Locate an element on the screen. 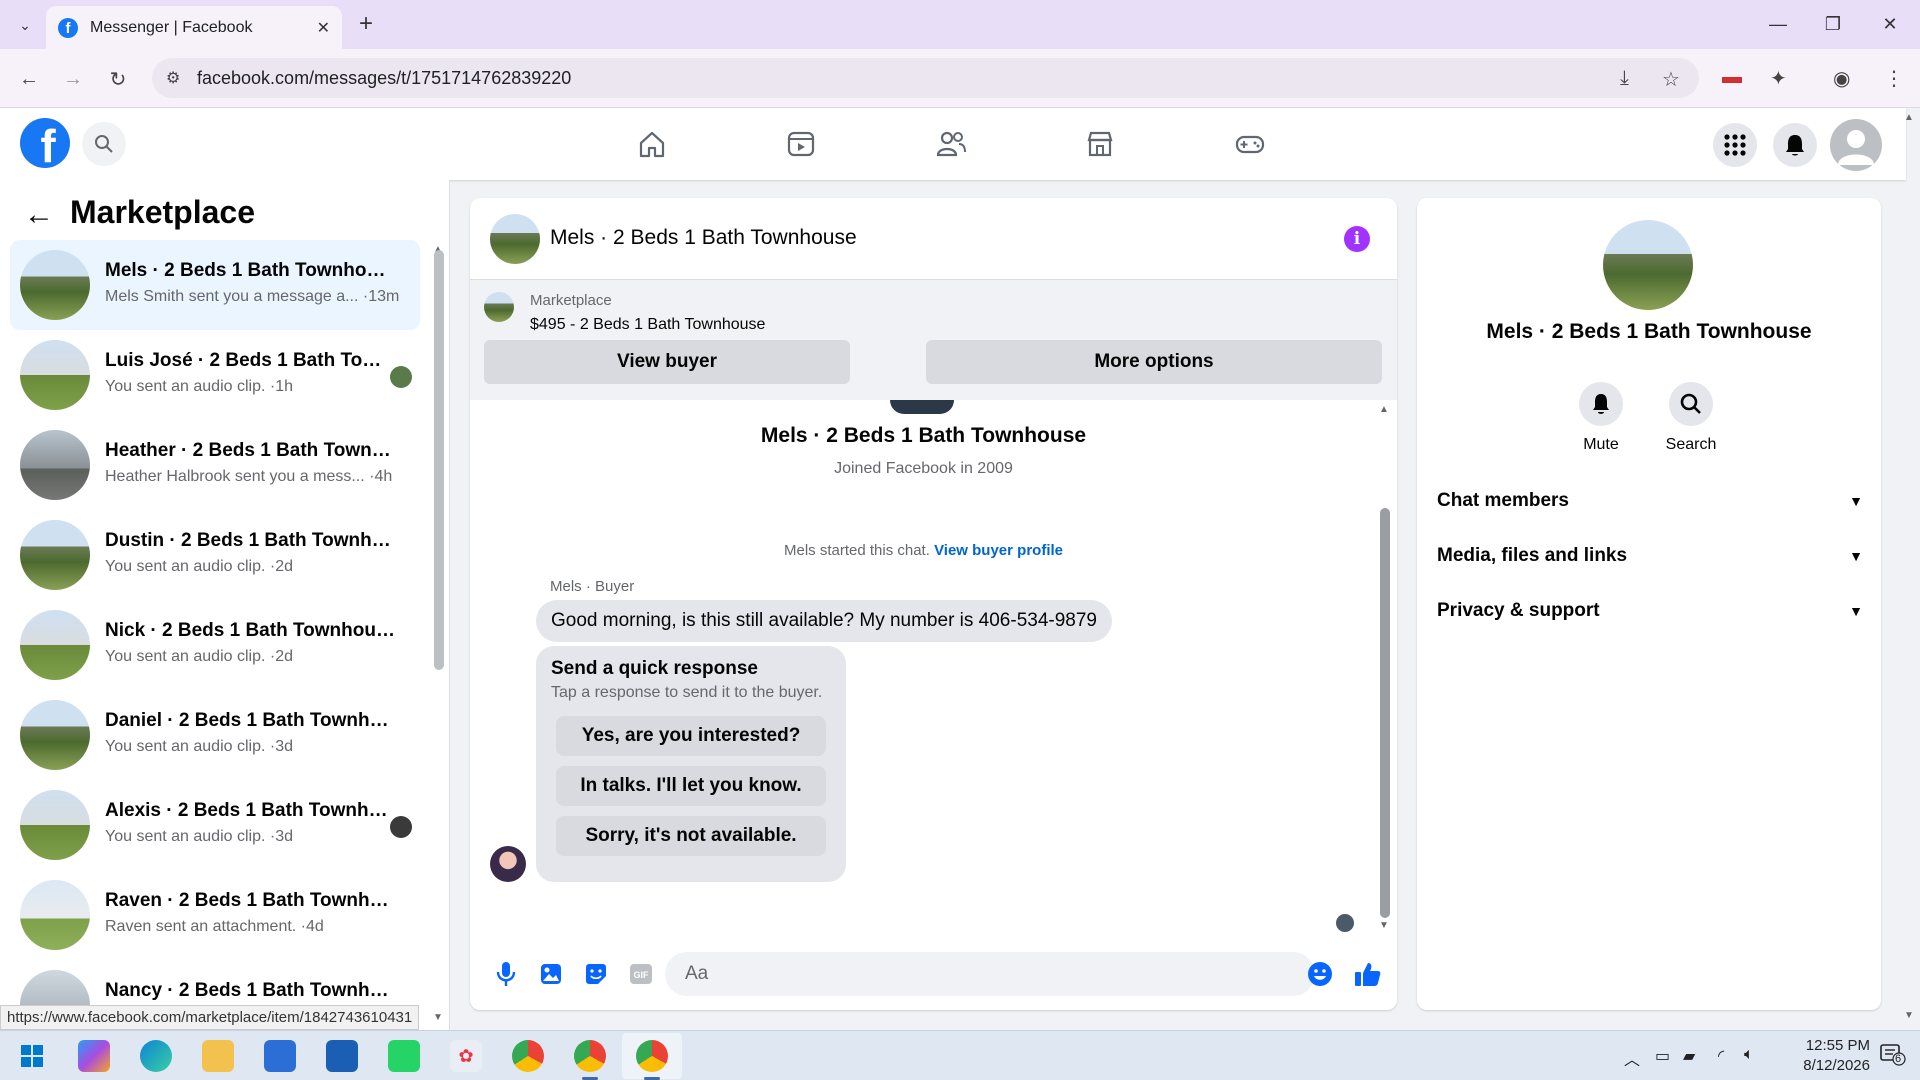 This screenshot has height=1080, width=1920. outlook-icon is located at coordinates (342, 1056).